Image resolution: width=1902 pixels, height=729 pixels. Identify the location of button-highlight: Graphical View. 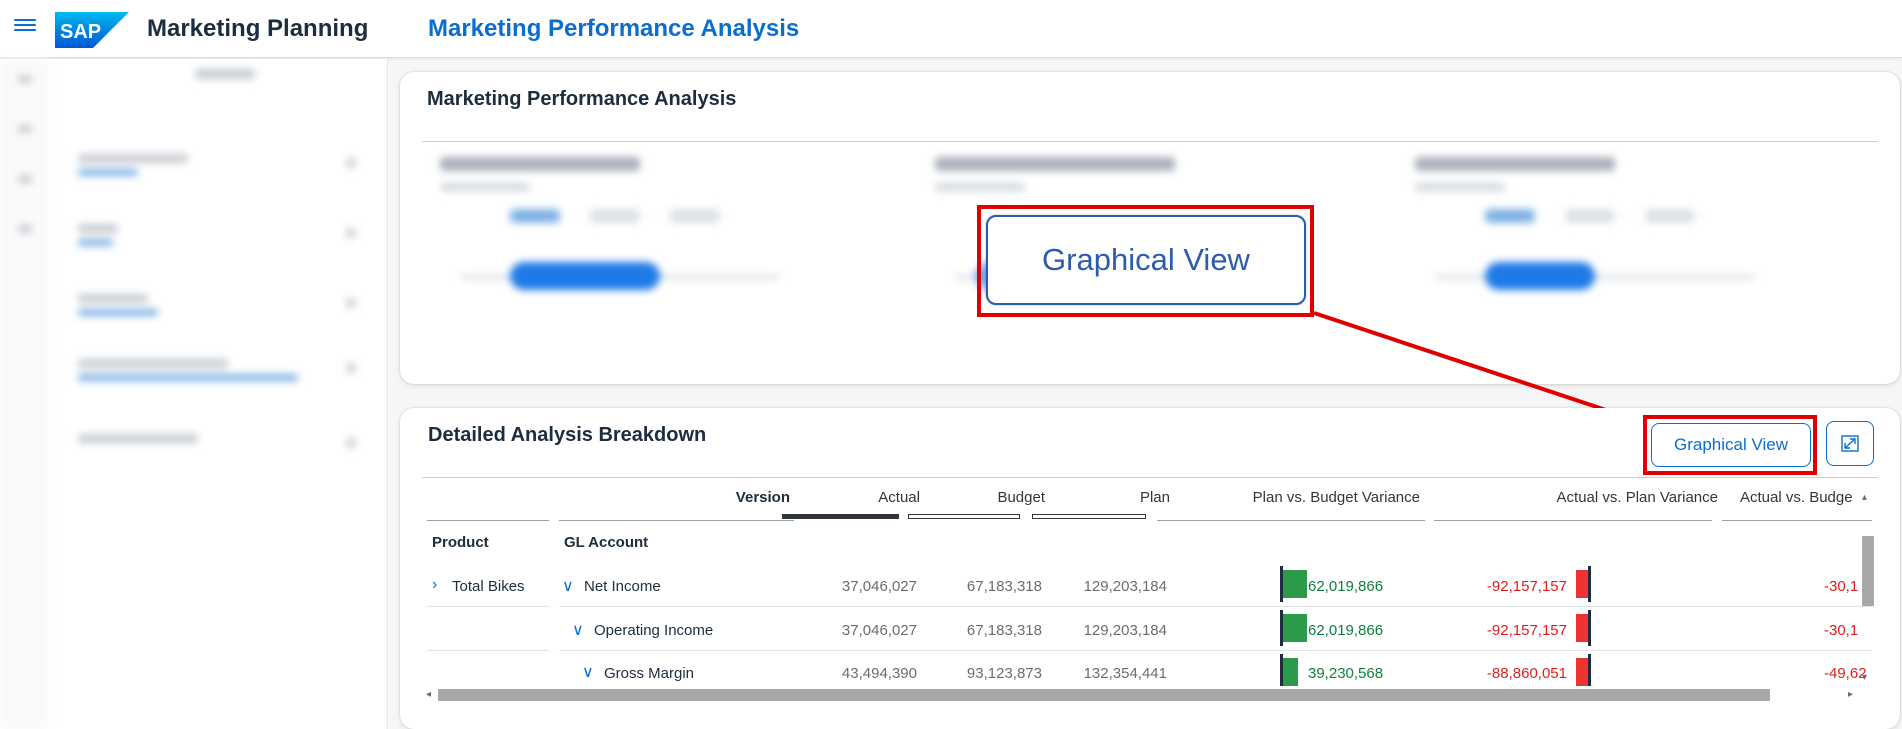
(1730, 445).